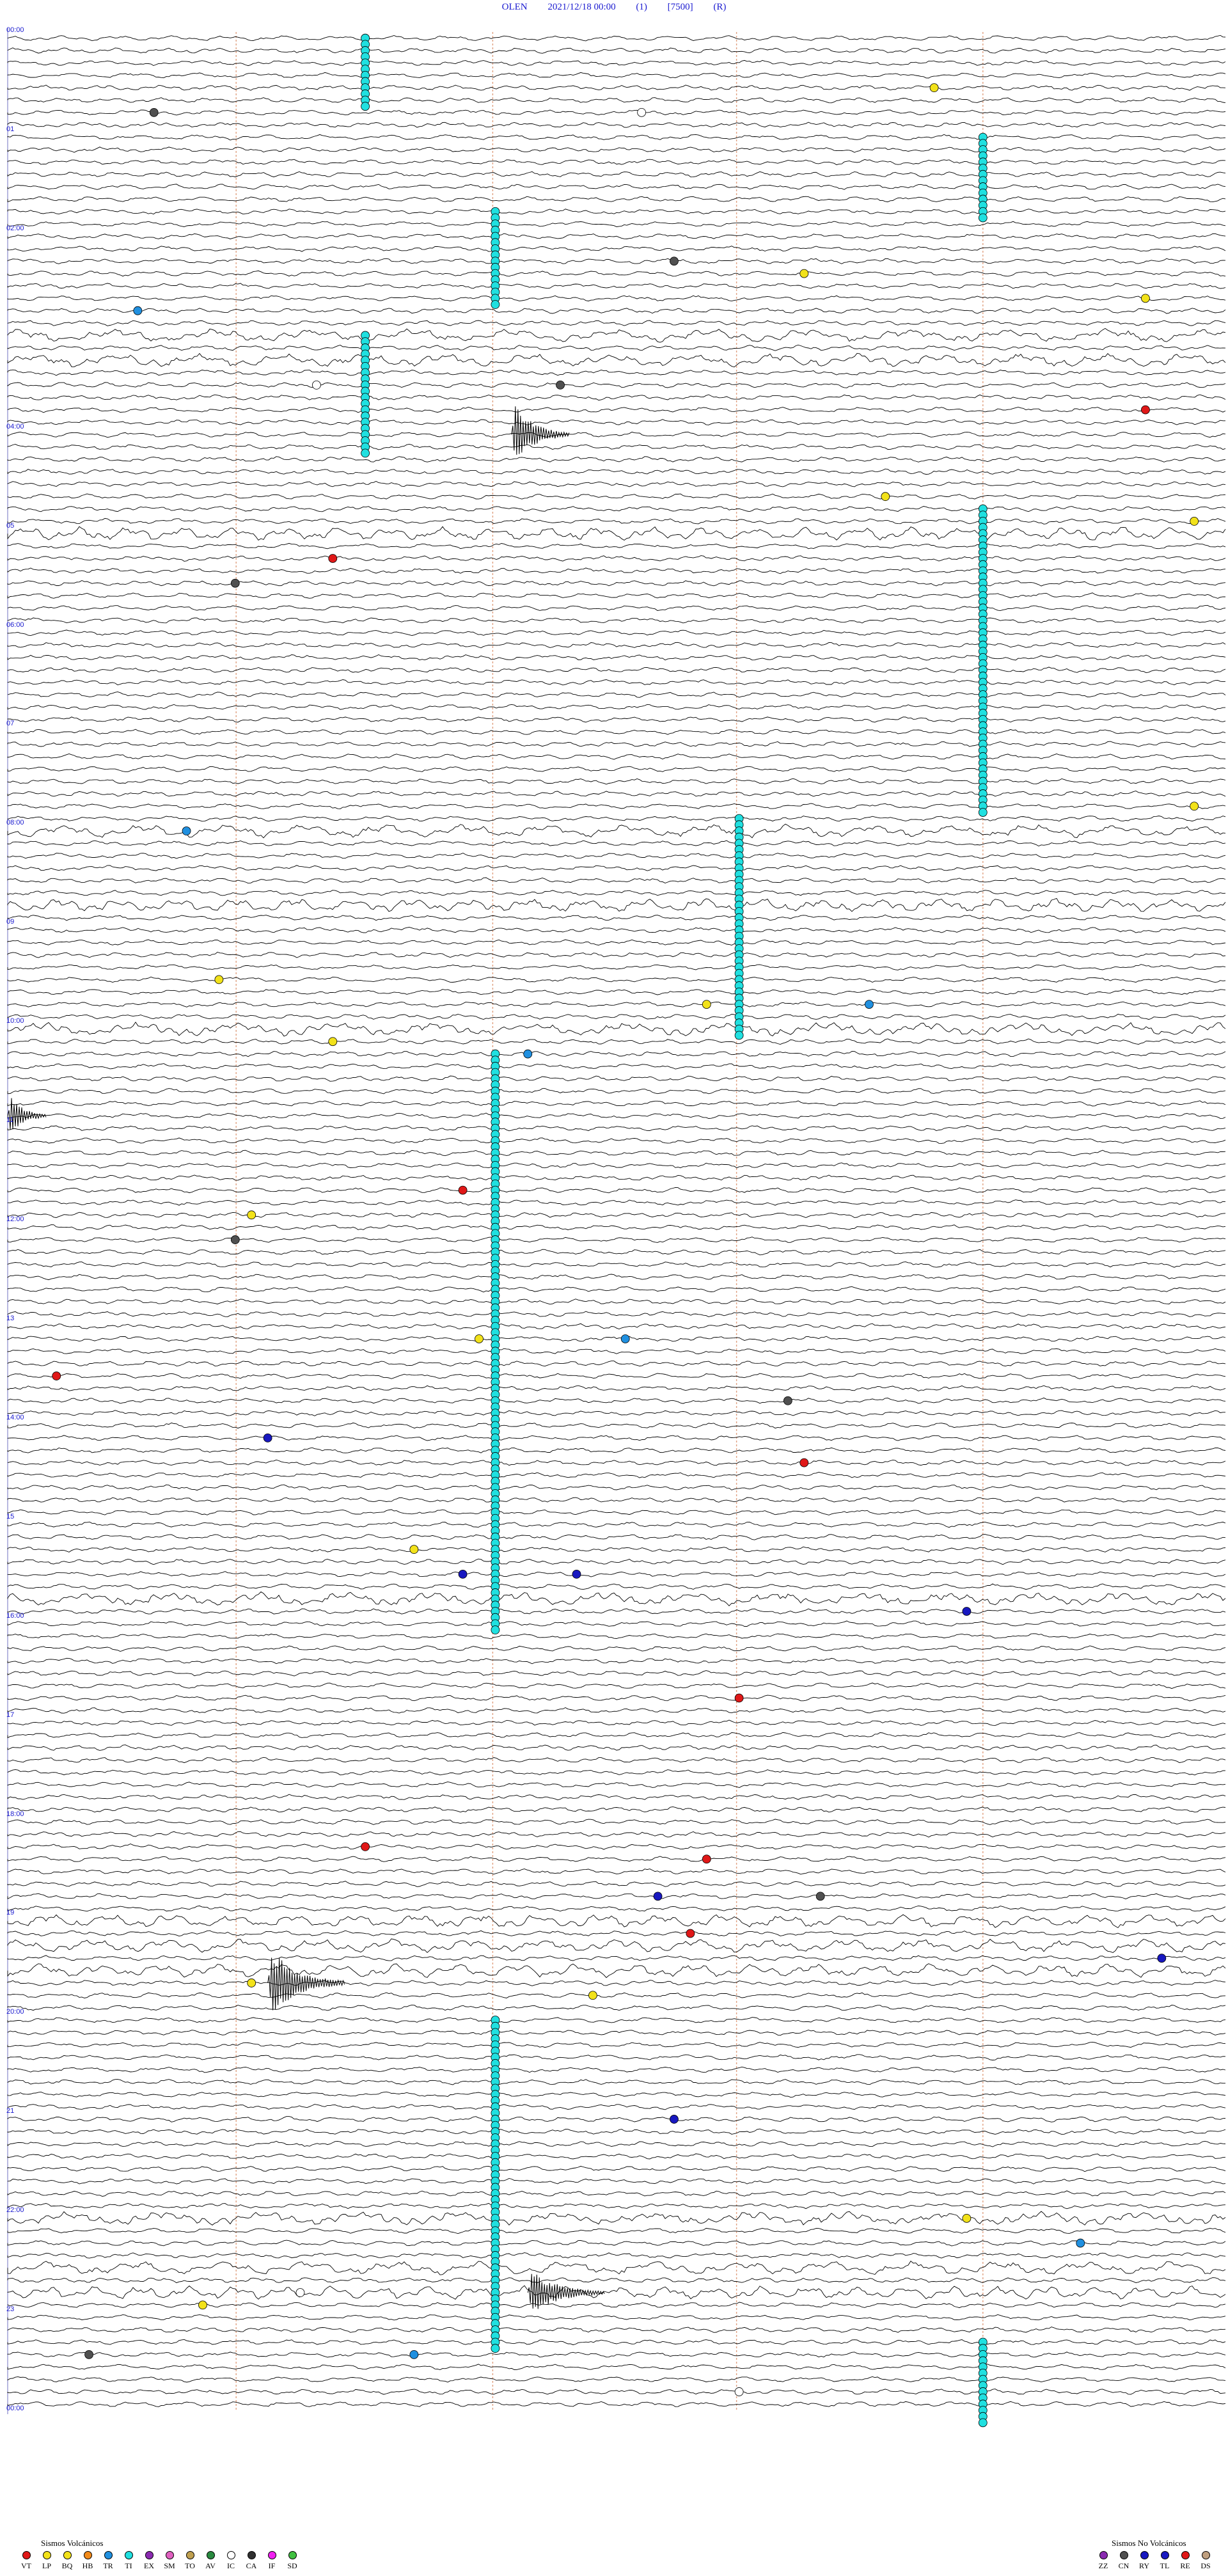 The image size is (1228, 2576). What do you see at coordinates (15, 1814) in the screenshot?
I see `time-label: 18:00` at bounding box center [15, 1814].